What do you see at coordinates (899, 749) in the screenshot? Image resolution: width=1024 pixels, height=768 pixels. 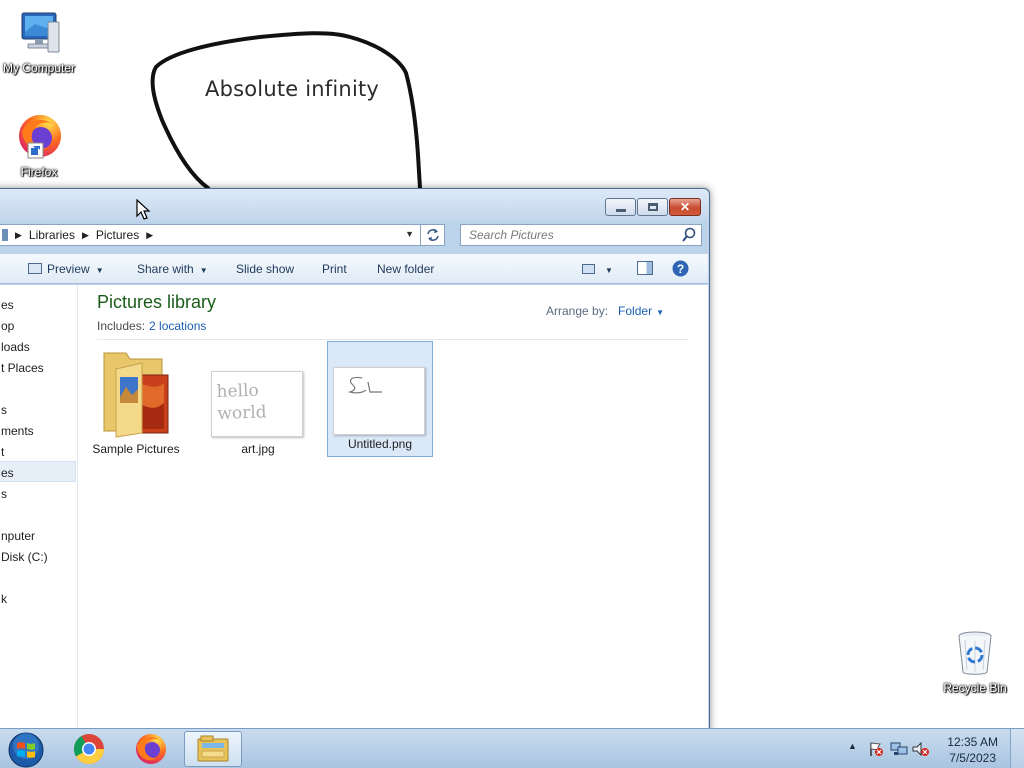 I see `network-icon` at bounding box center [899, 749].